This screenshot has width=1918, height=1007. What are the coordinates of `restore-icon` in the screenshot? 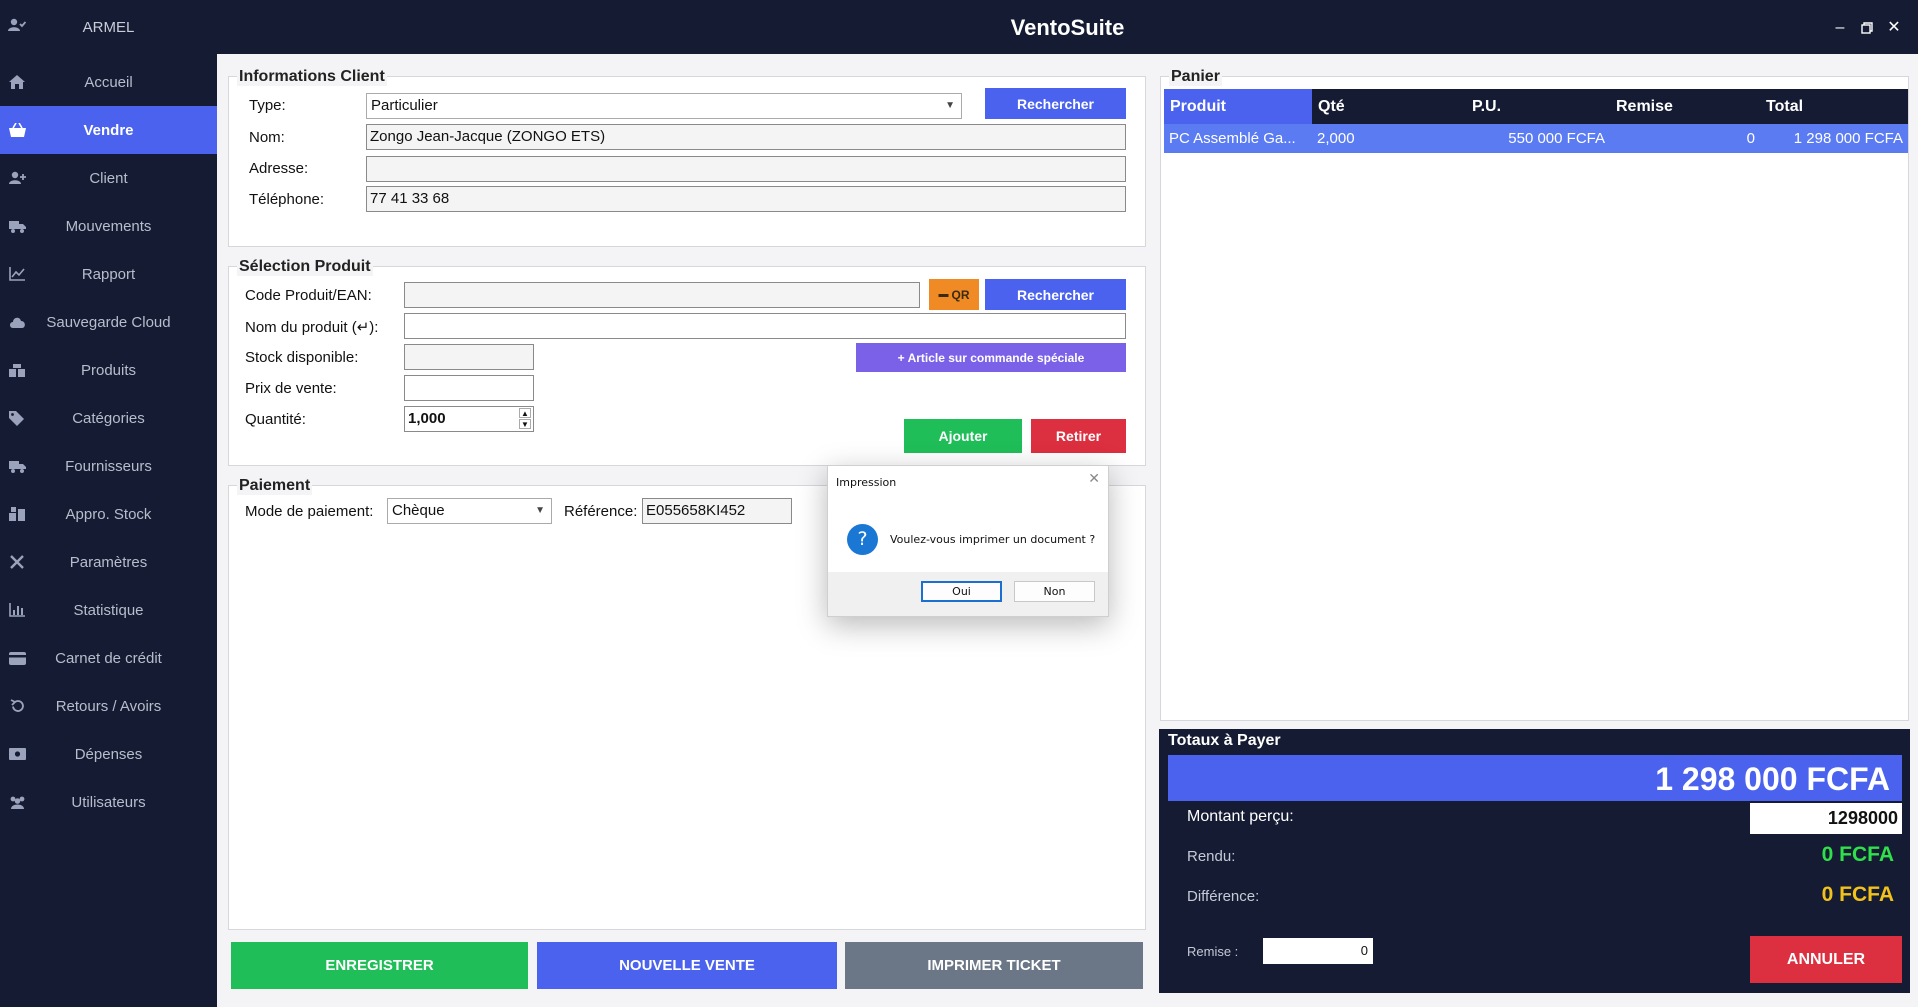 It's located at (1867, 28).